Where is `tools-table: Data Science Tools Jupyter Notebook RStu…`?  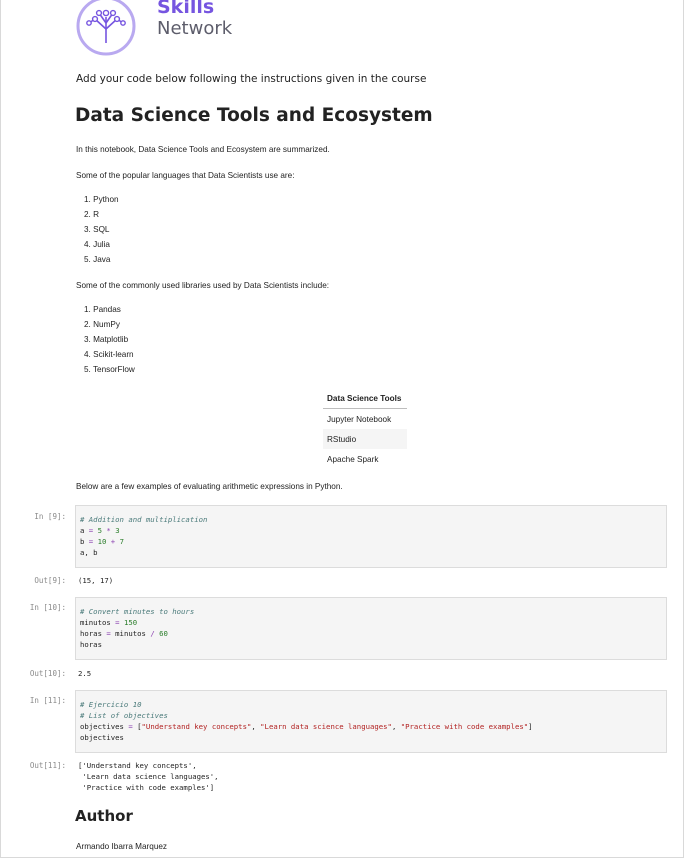
tools-table: Data Science Tools Jupyter Notebook RStu… is located at coordinates (365, 429).